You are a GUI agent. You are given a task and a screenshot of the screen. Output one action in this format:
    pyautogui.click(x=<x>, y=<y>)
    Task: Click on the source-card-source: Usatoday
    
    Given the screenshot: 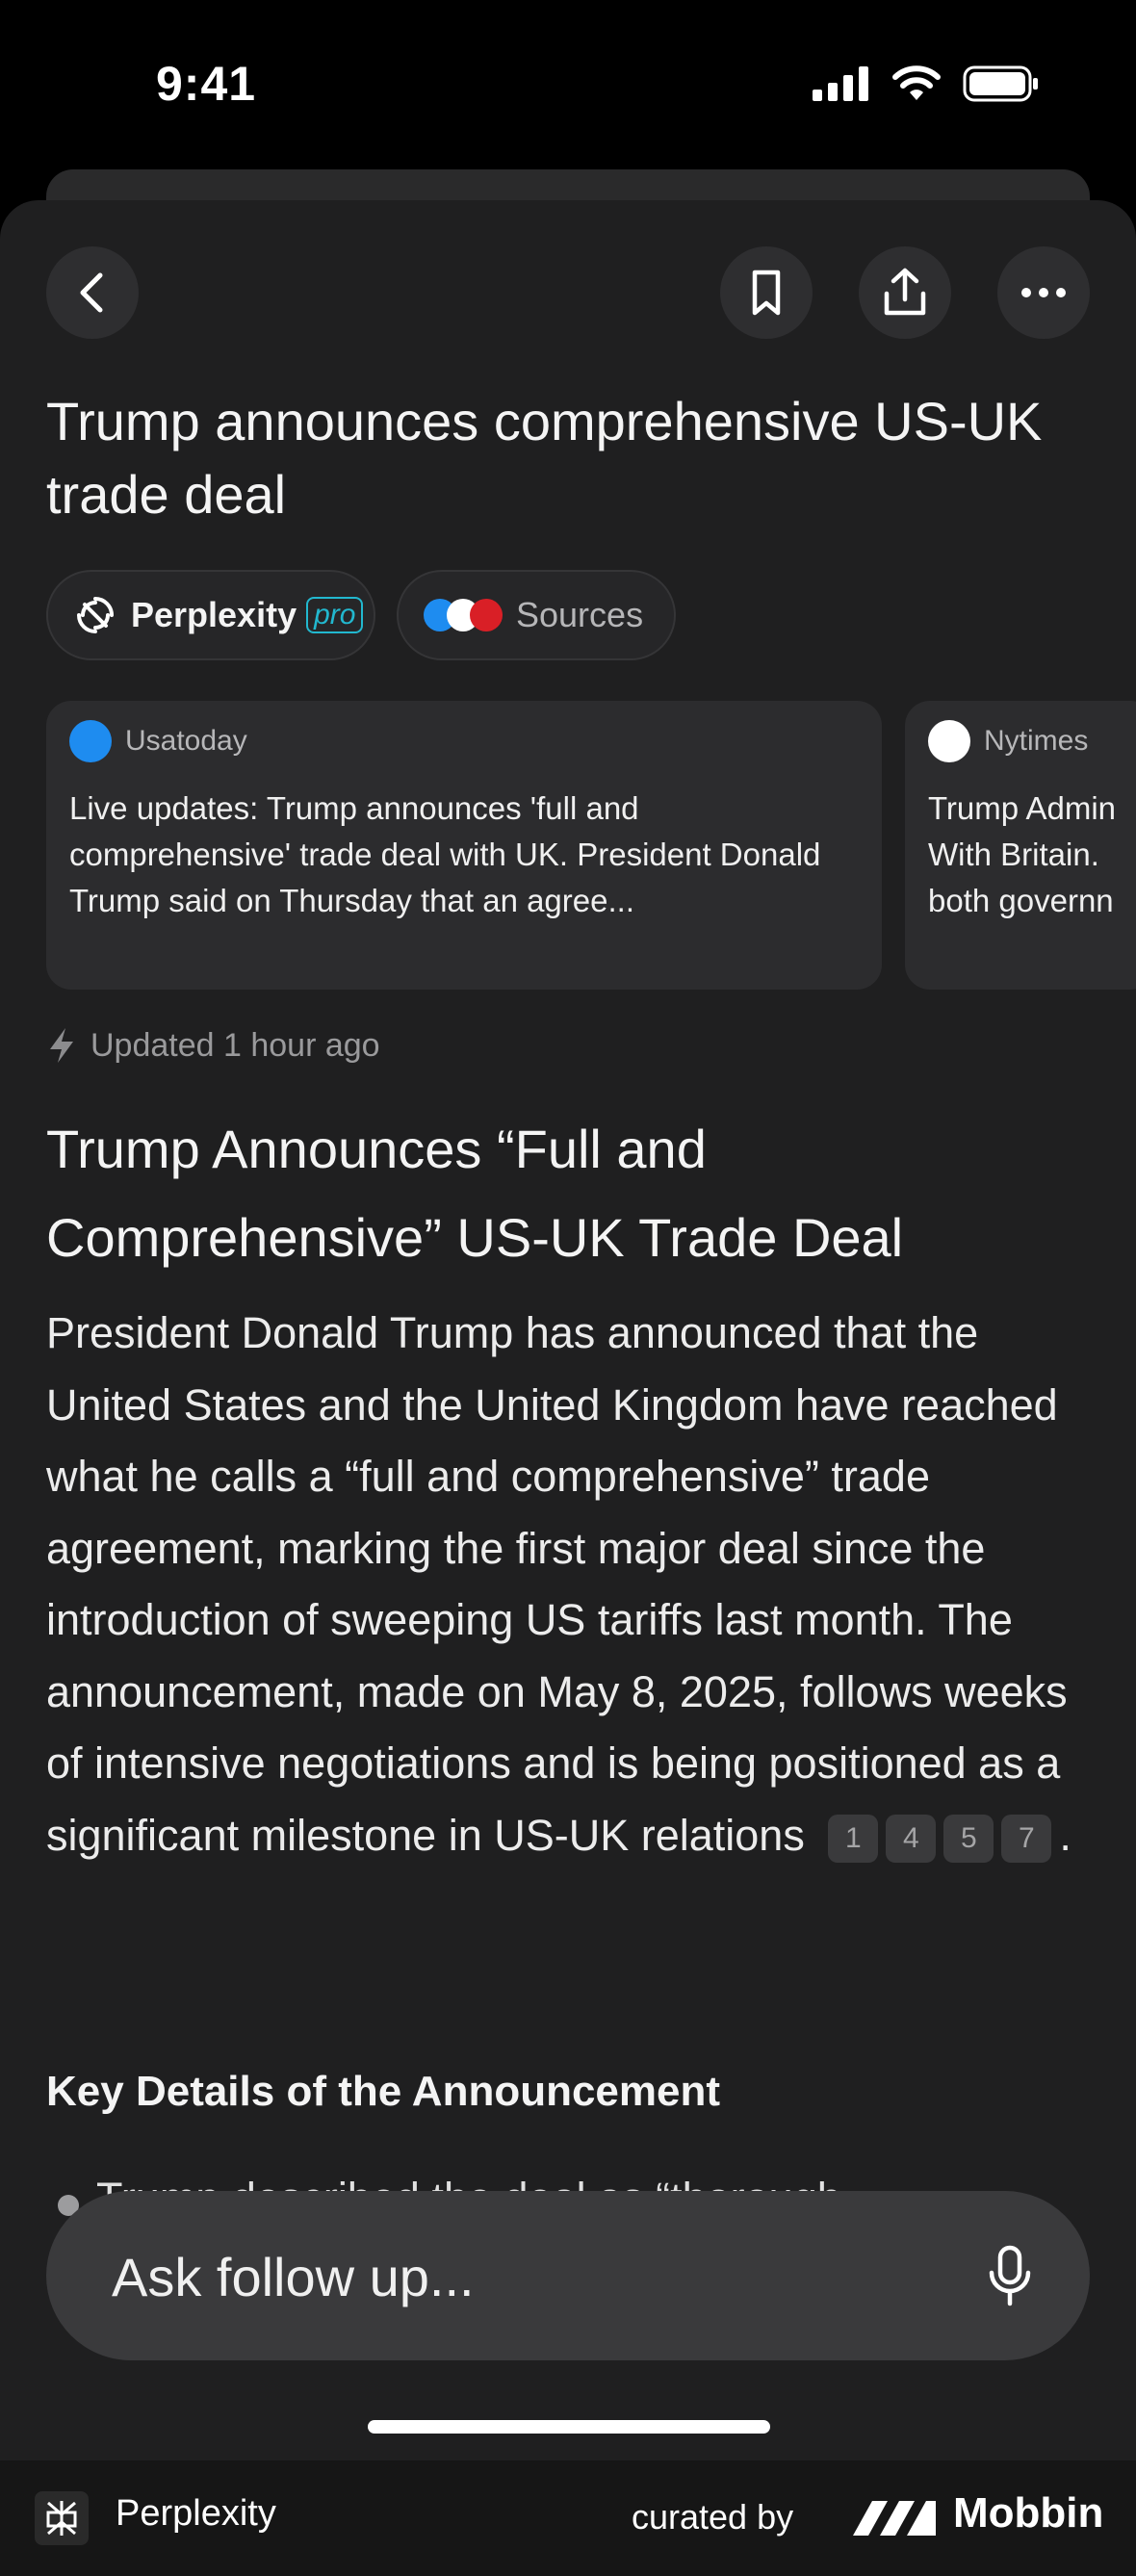 What is the action you would take?
    pyautogui.click(x=186, y=741)
    